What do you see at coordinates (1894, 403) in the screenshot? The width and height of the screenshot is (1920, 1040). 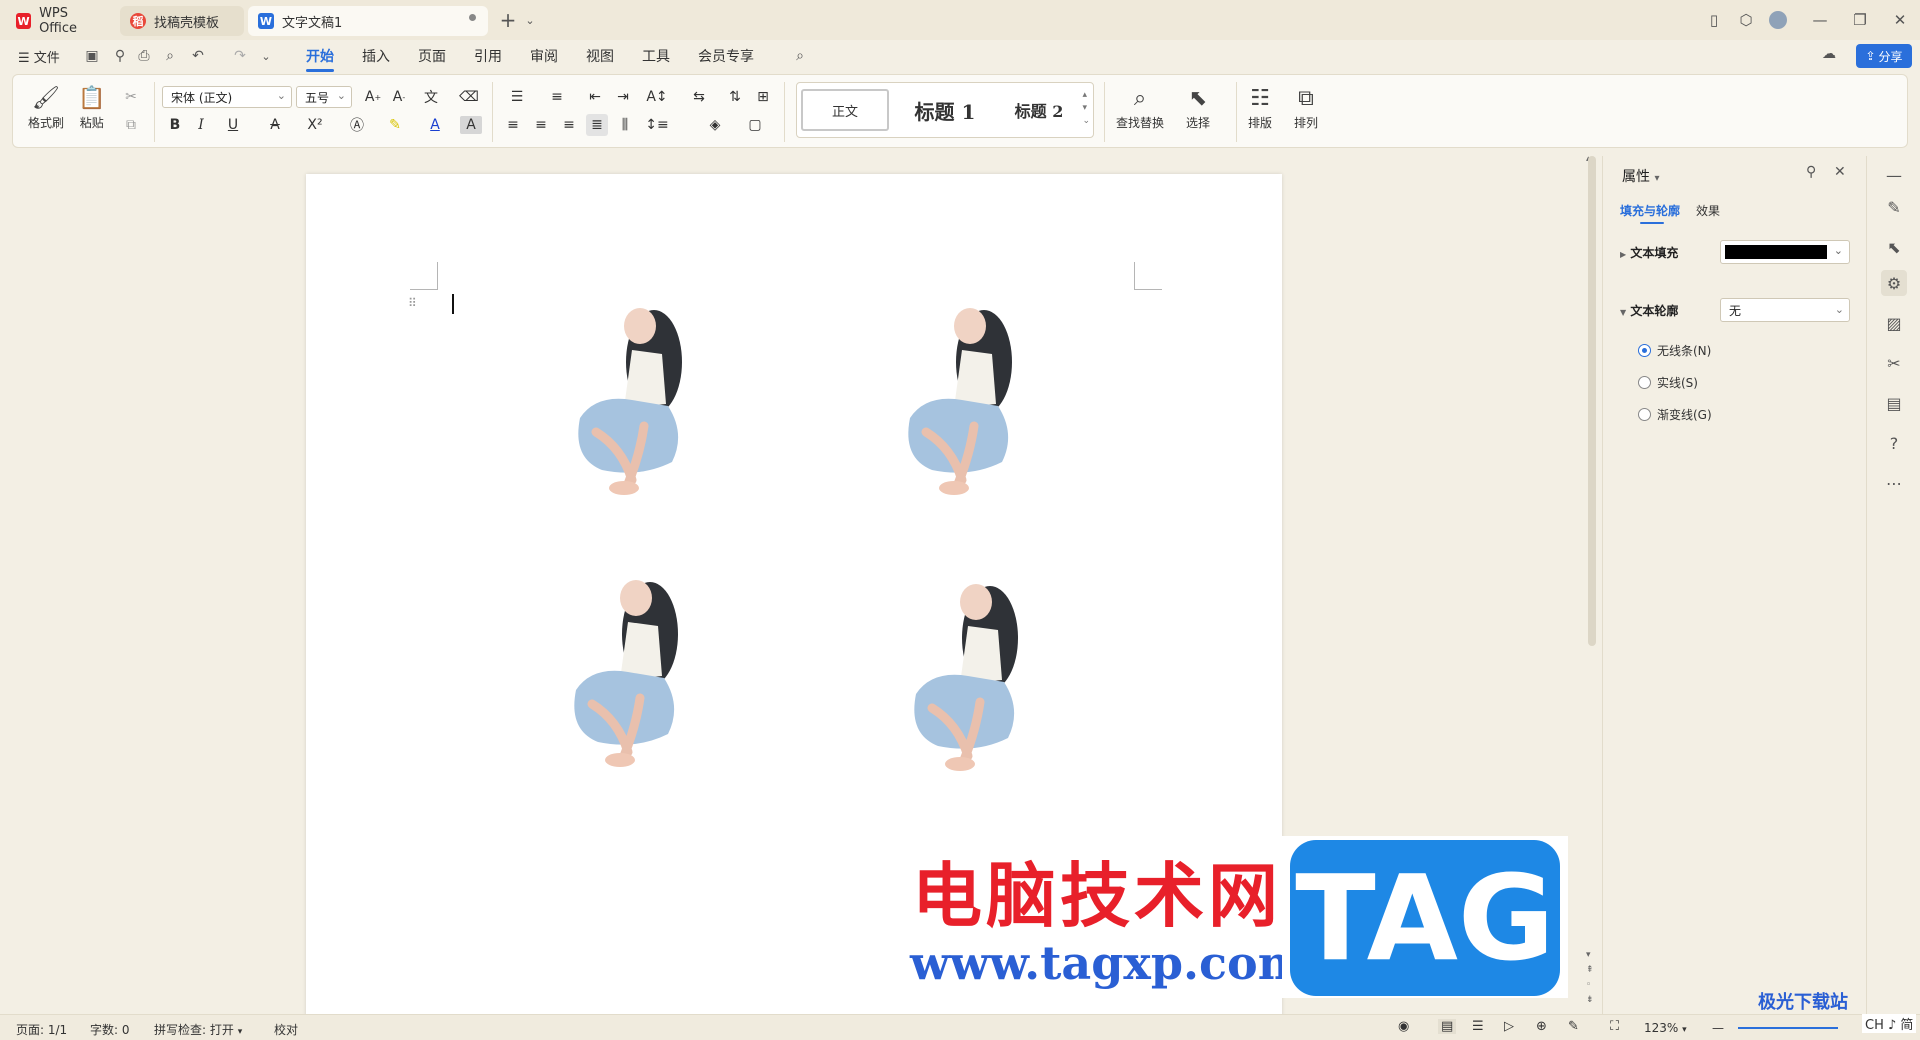 I see `book-icon: ▤` at bounding box center [1894, 403].